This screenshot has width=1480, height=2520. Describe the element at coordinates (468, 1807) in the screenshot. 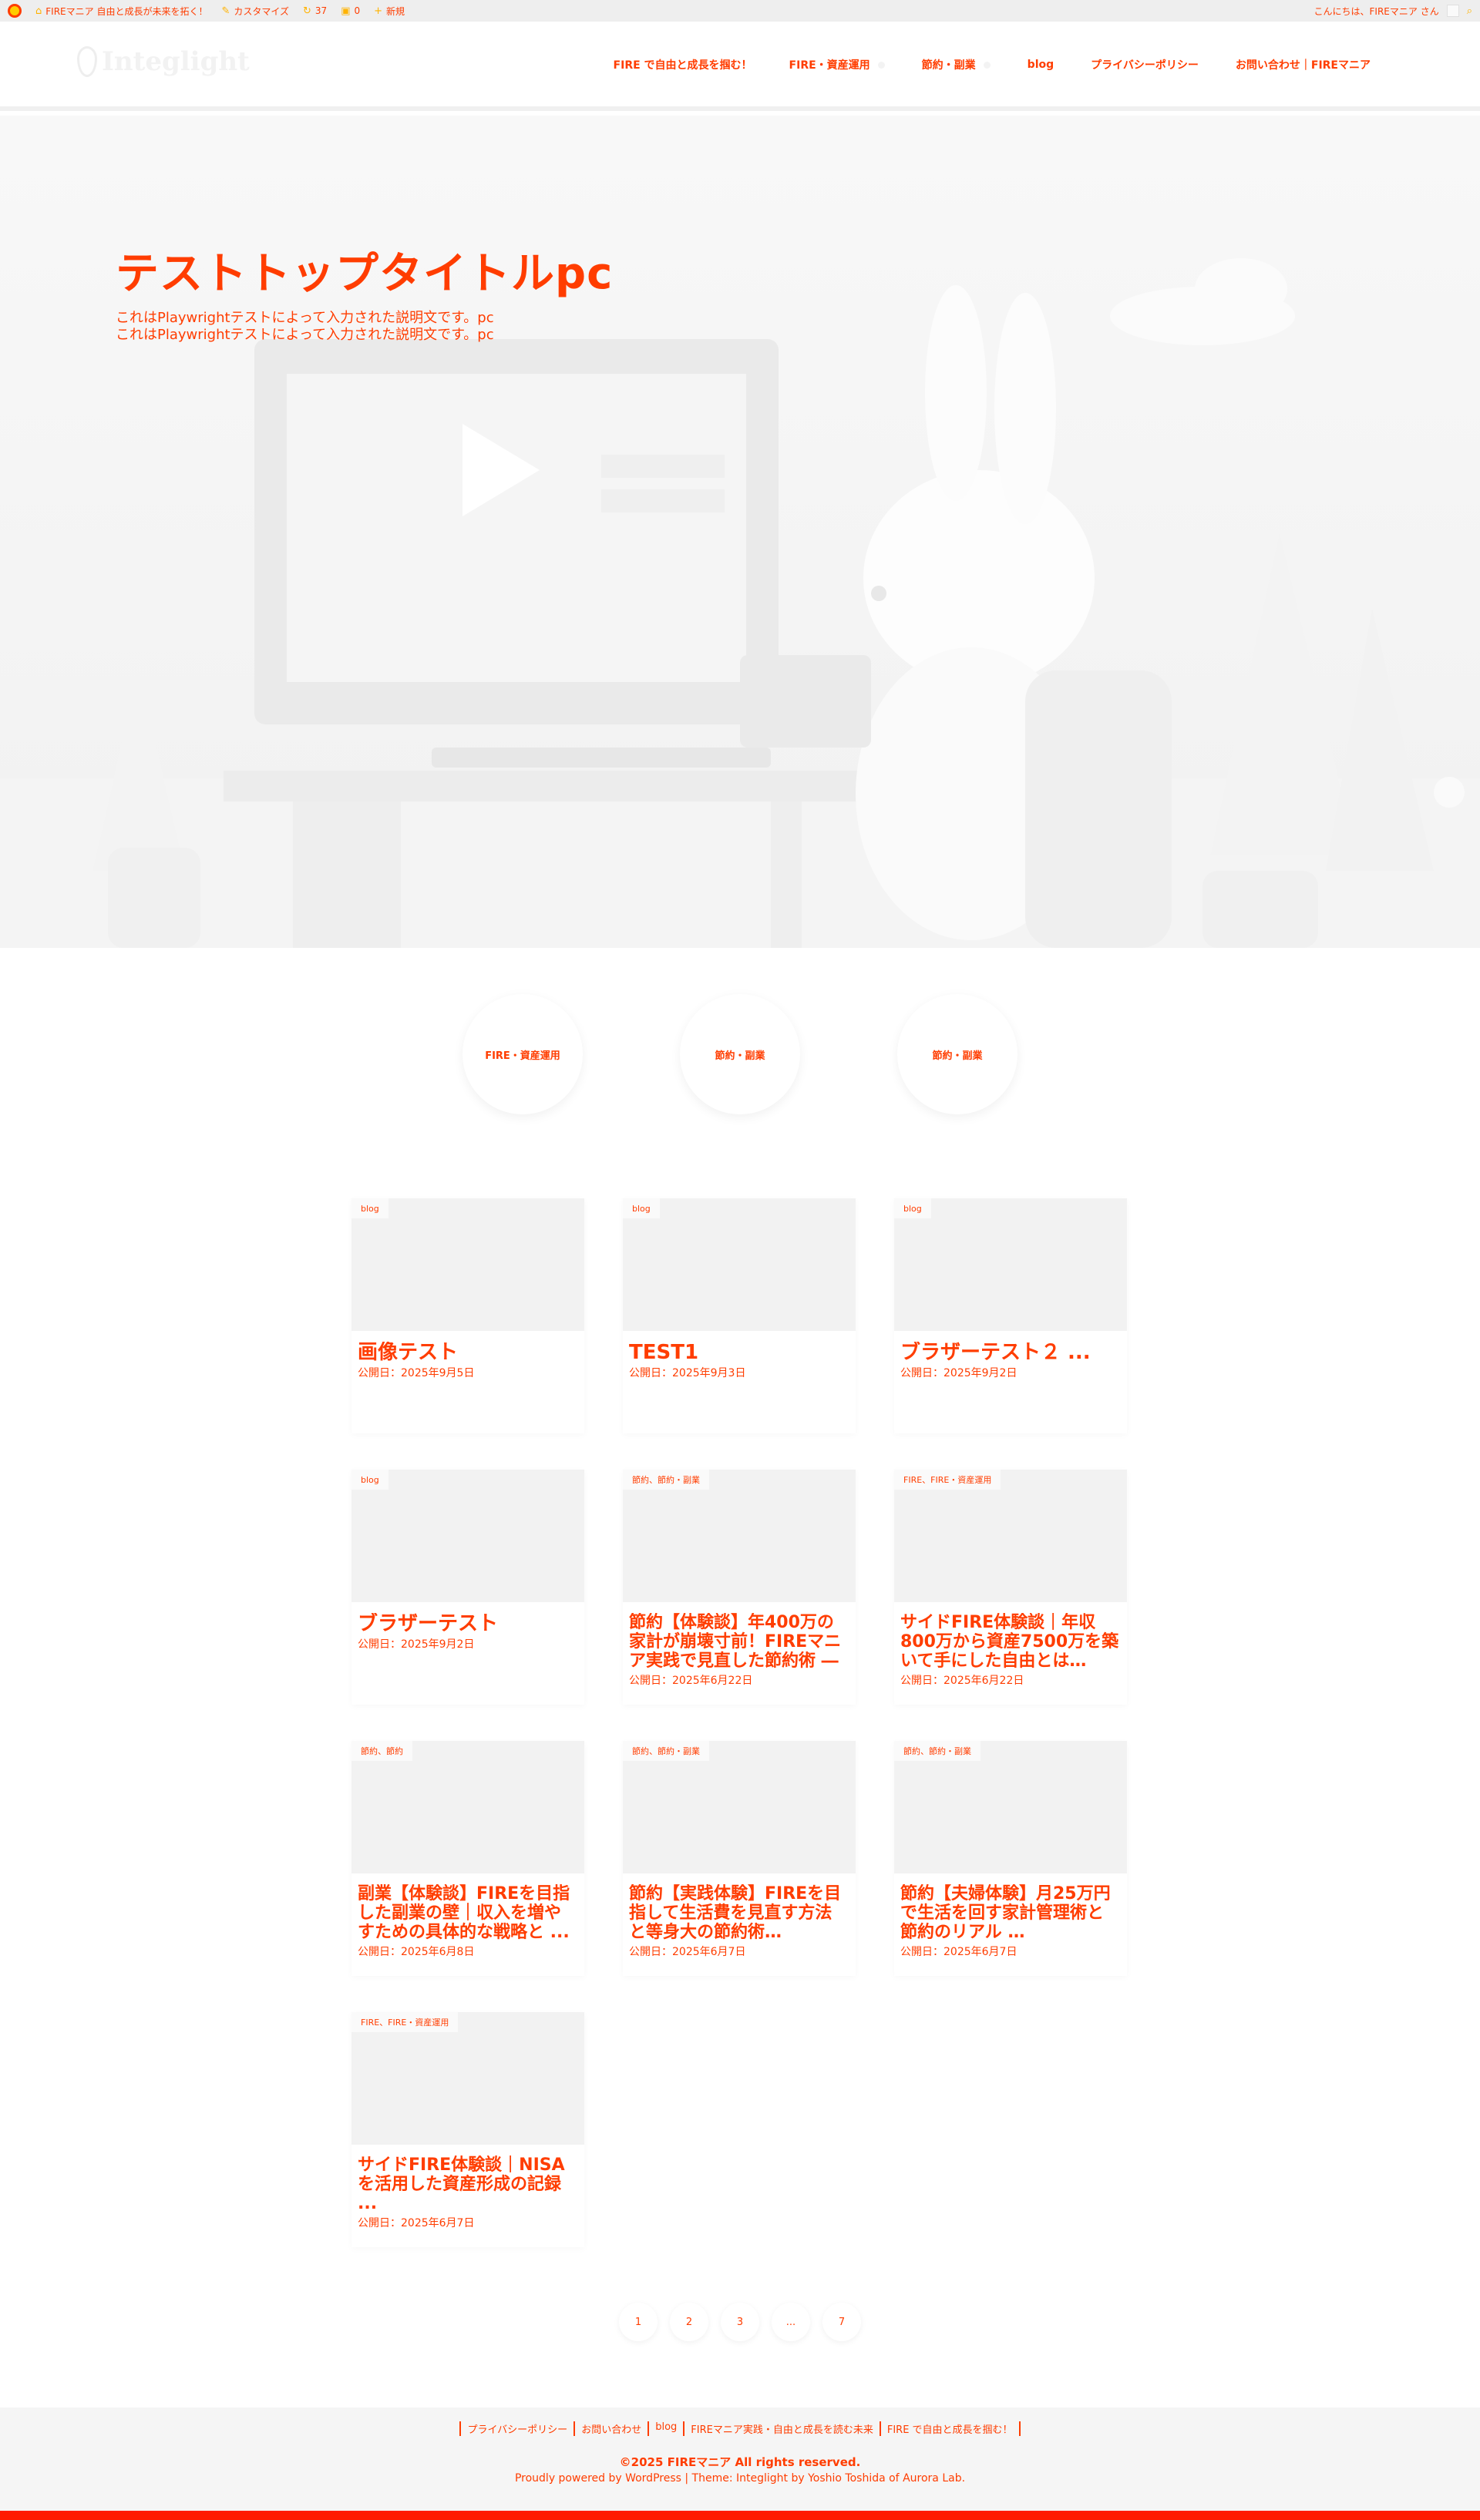

I see `post-thumbnail: 節約、節約` at that location.